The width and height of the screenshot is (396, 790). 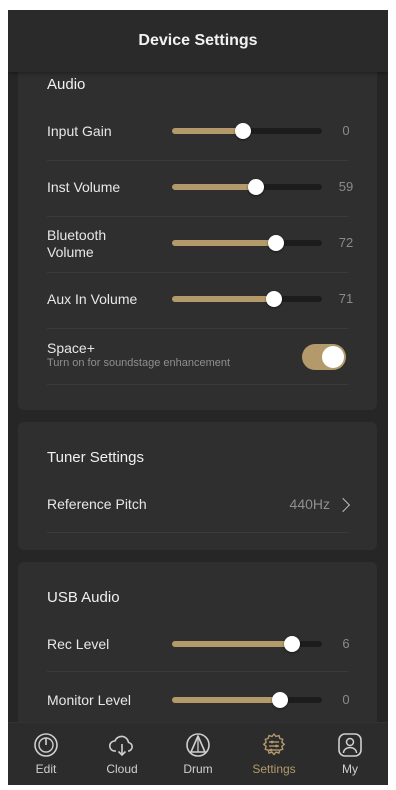 What do you see at coordinates (95, 457) in the screenshot?
I see `tuner-section-title: Tuner Settings` at bounding box center [95, 457].